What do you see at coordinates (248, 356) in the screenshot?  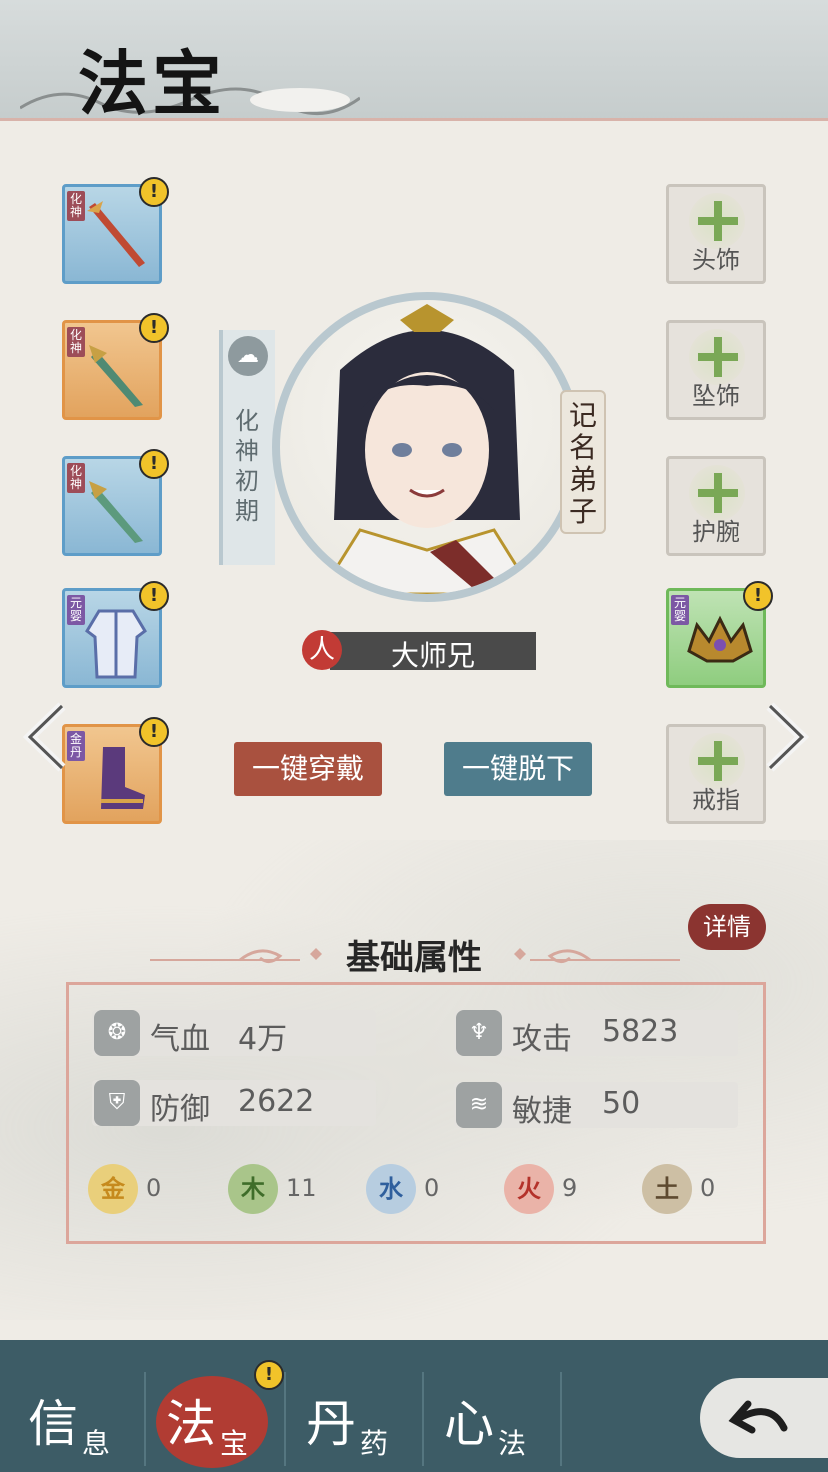 I see `cloud-icon: ☁` at bounding box center [248, 356].